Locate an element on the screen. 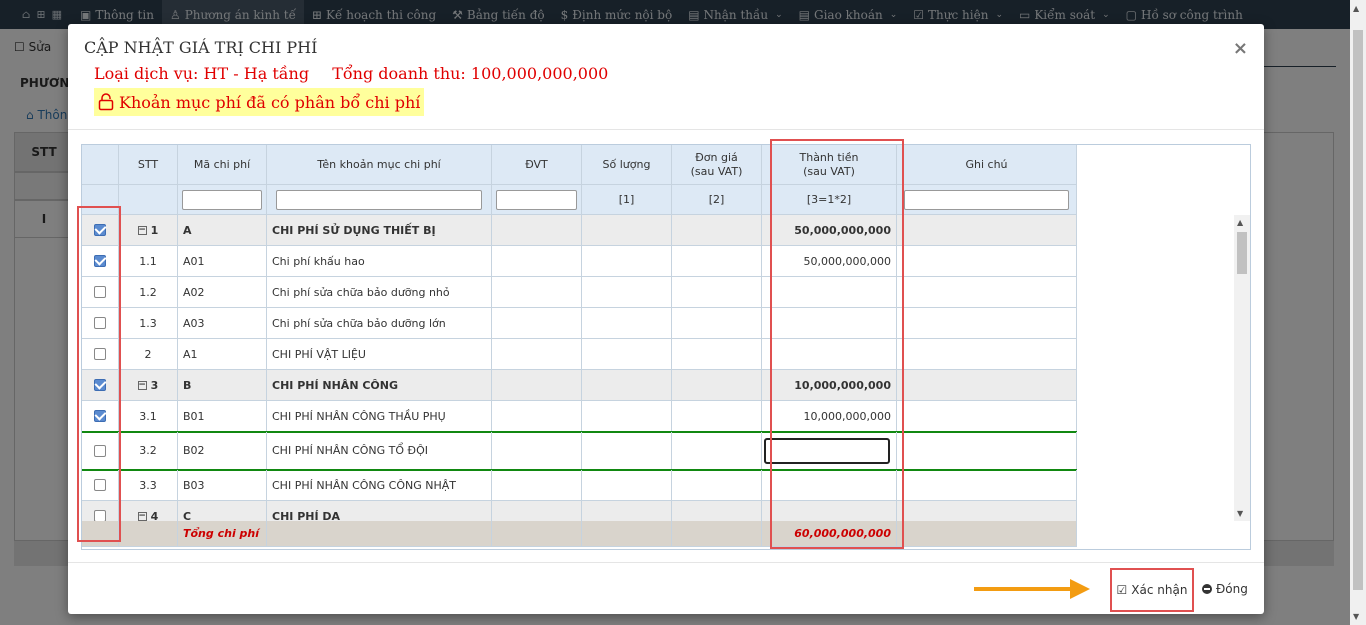  cell-name: CHI PHÍ NHÂN CÔNG THẦU PHỤ is located at coordinates (379, 416).